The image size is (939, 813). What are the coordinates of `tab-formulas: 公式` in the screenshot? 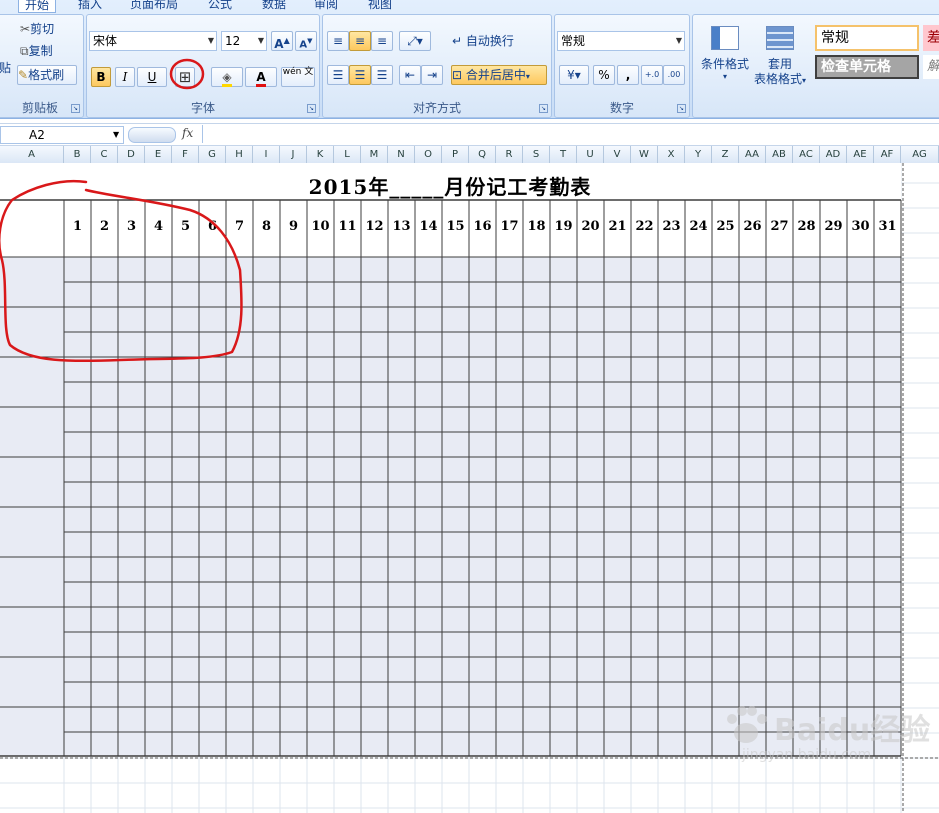 It's located at (220, 5).